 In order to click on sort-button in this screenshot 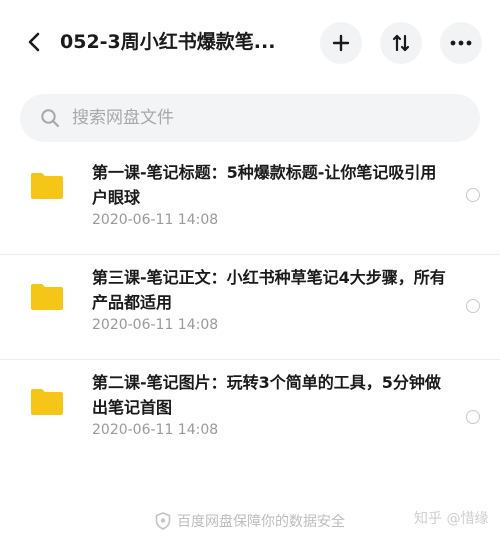, I will do `click(401, 43)`.